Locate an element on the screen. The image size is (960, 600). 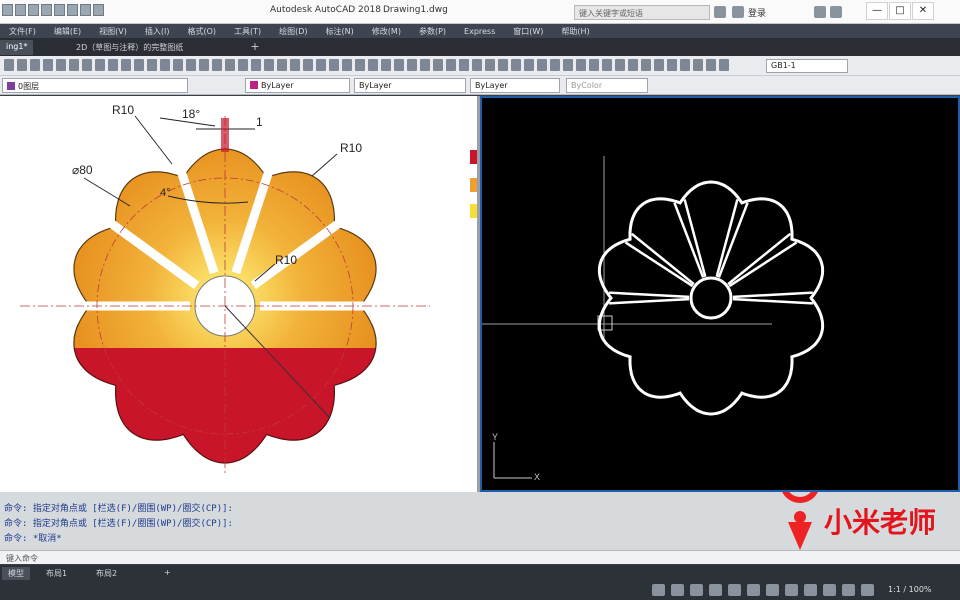
maximize-button: □ is located at coordinates (900, 11).